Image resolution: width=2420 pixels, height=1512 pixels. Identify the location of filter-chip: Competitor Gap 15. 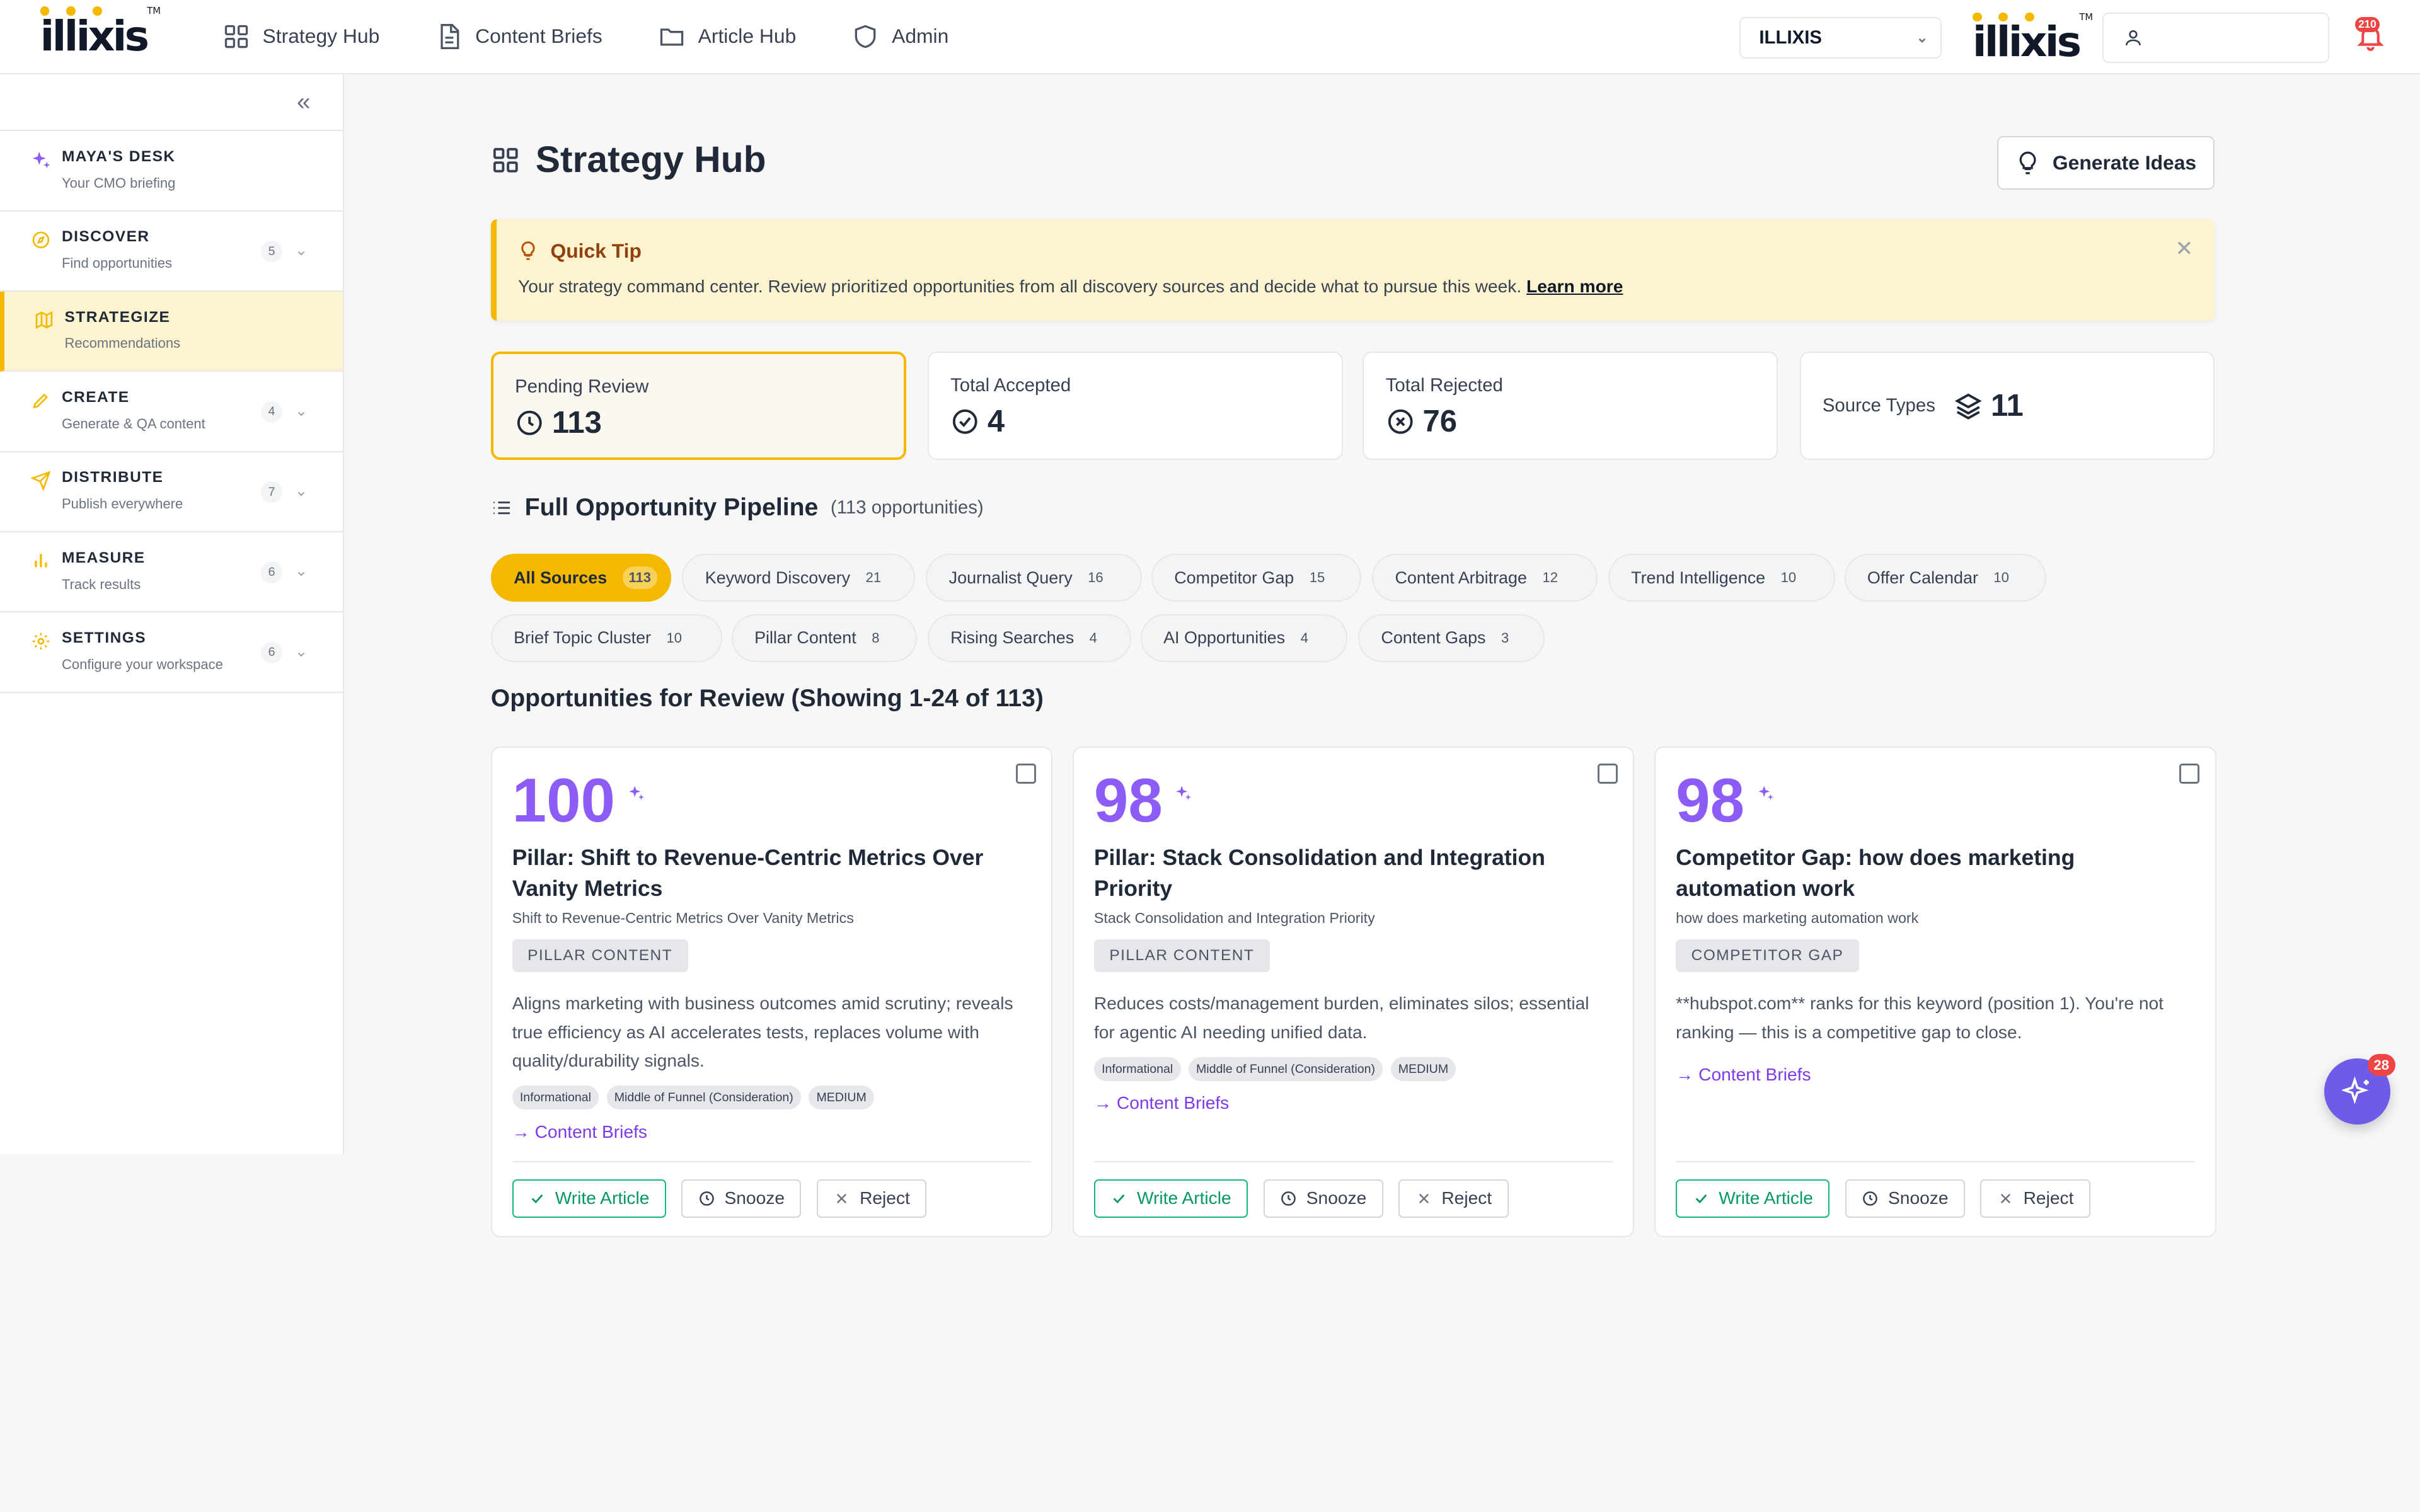
(1256, 578).